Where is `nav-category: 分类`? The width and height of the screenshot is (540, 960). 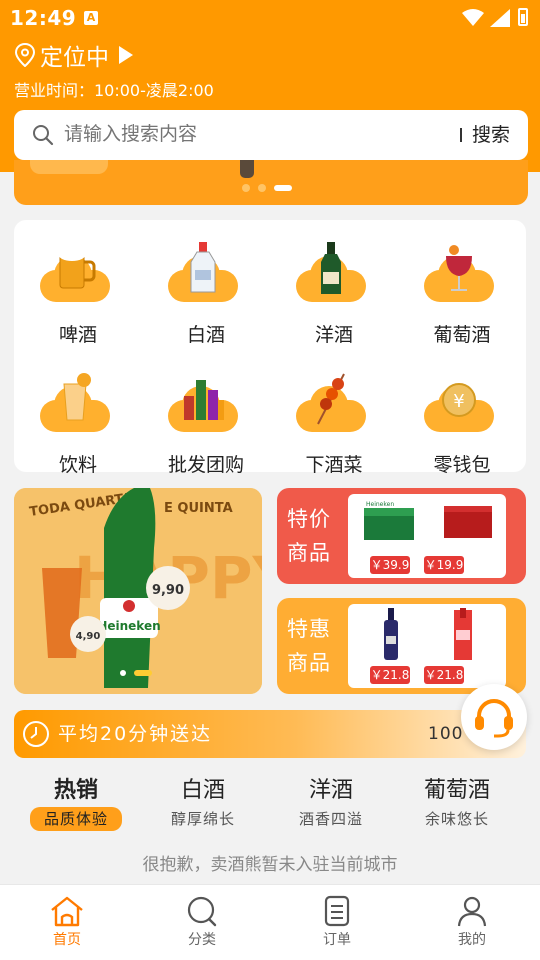
nav-category: 分类 is located at coordinates (202, 922).